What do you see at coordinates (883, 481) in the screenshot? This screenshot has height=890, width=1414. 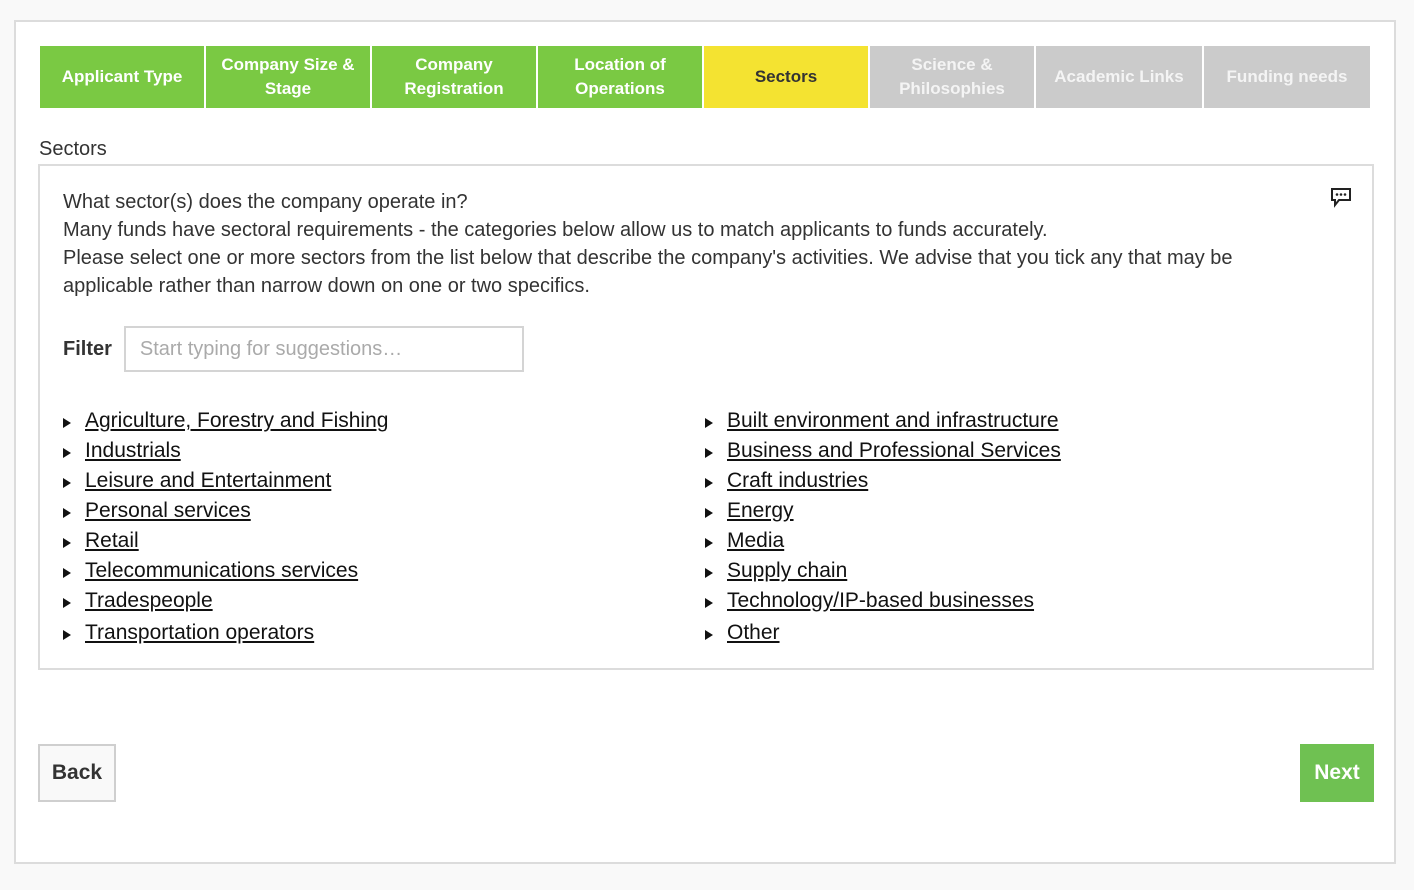 I see `sector-item: Craft industries` at bounding box center [883, 481].